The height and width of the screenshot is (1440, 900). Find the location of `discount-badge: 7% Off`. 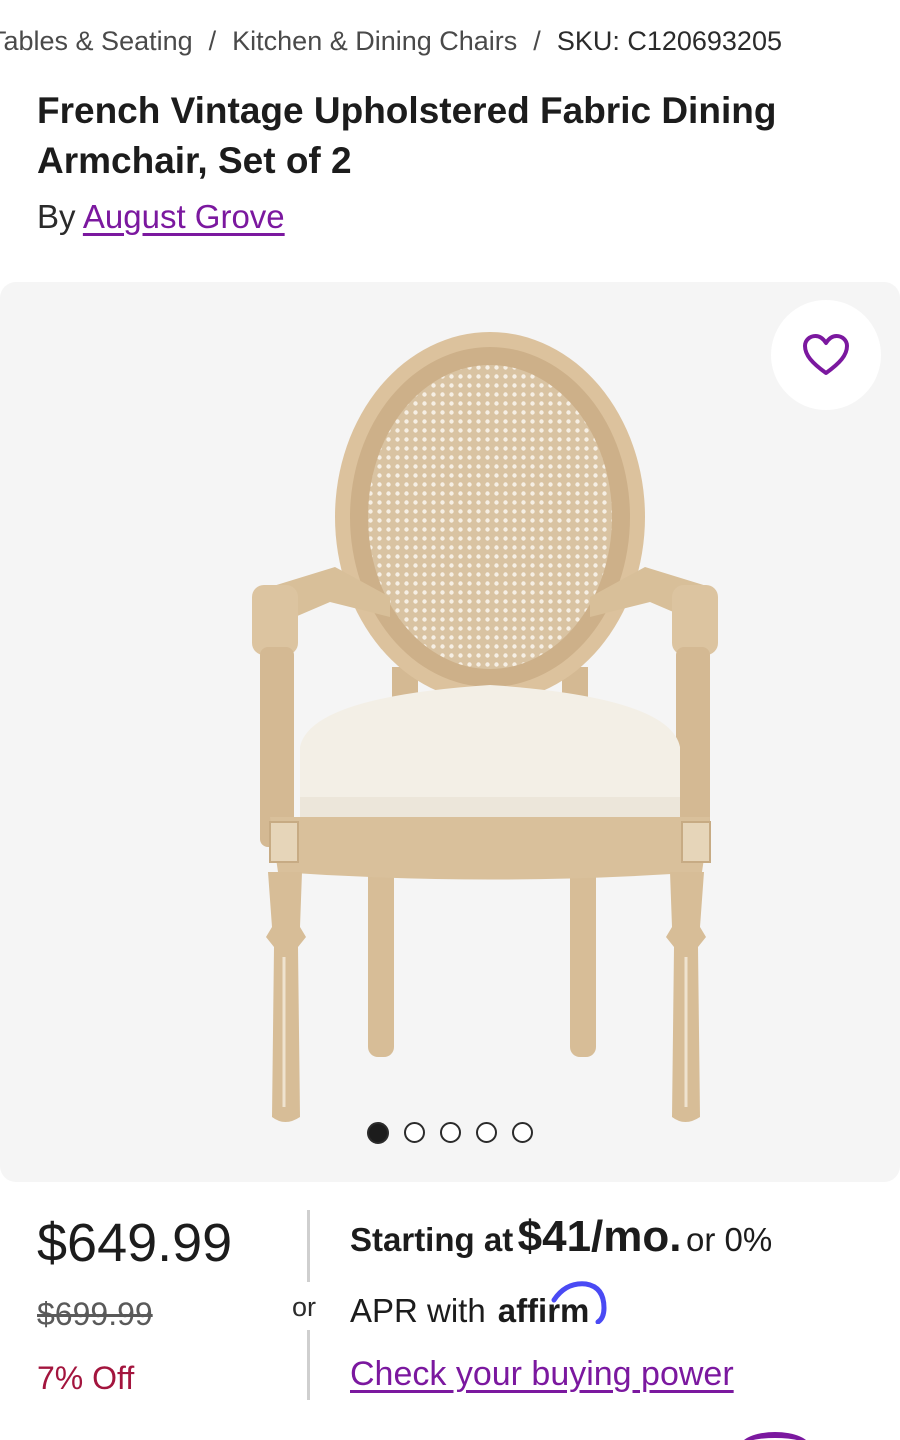

discount-badge: 7% Off is located at coordinates (86, 1378).